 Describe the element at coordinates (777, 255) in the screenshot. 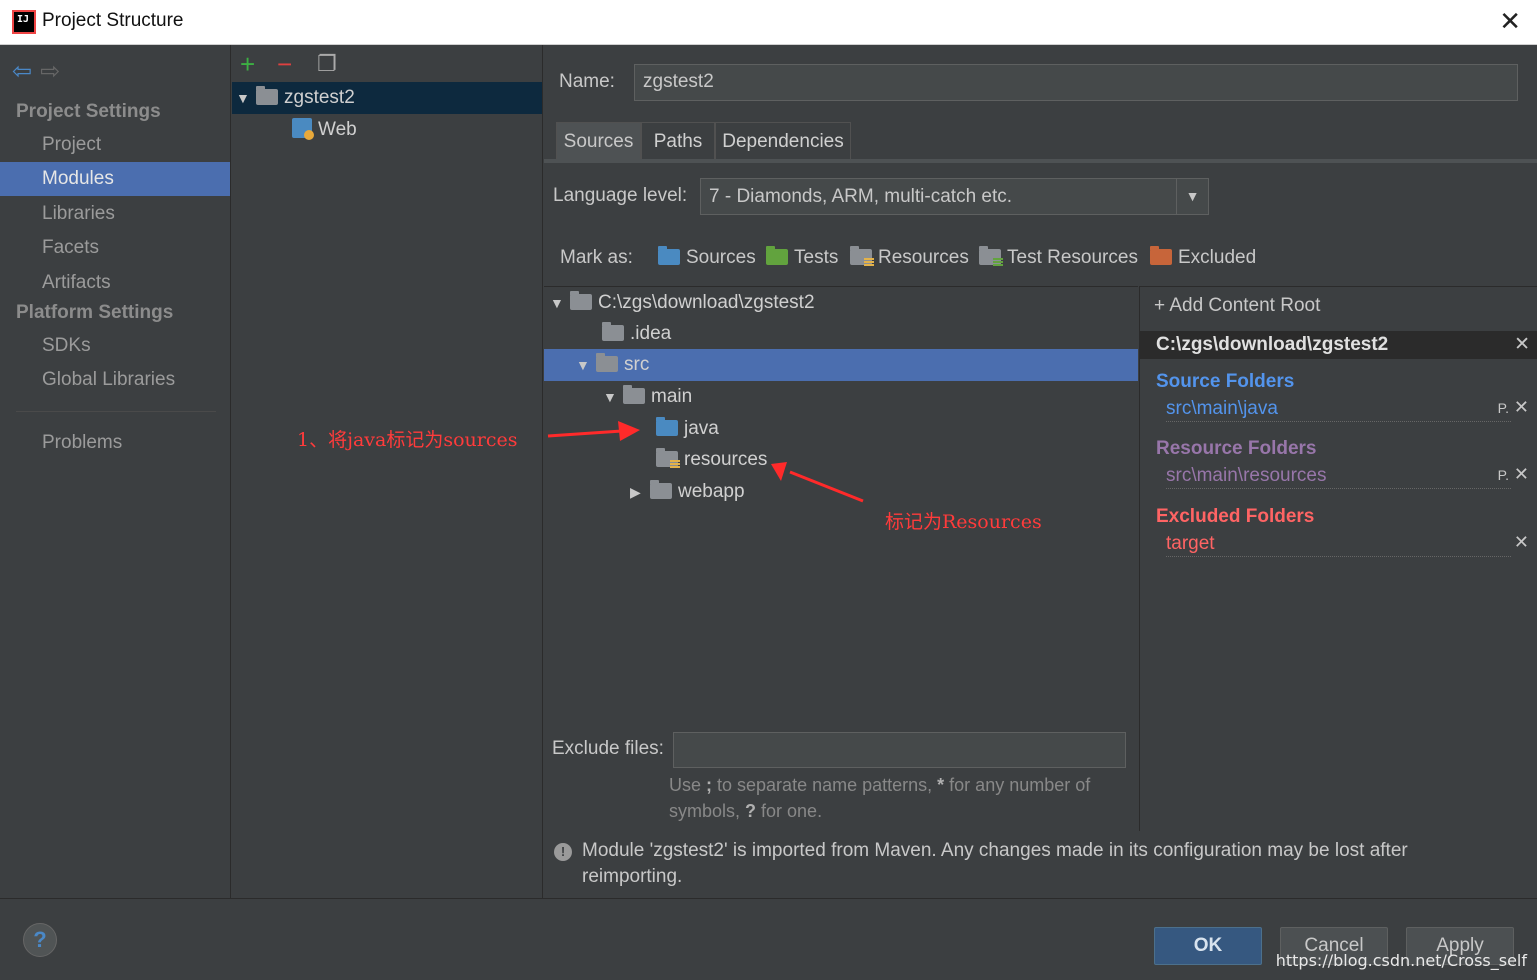

I see `tests-folder-icon` at that location.